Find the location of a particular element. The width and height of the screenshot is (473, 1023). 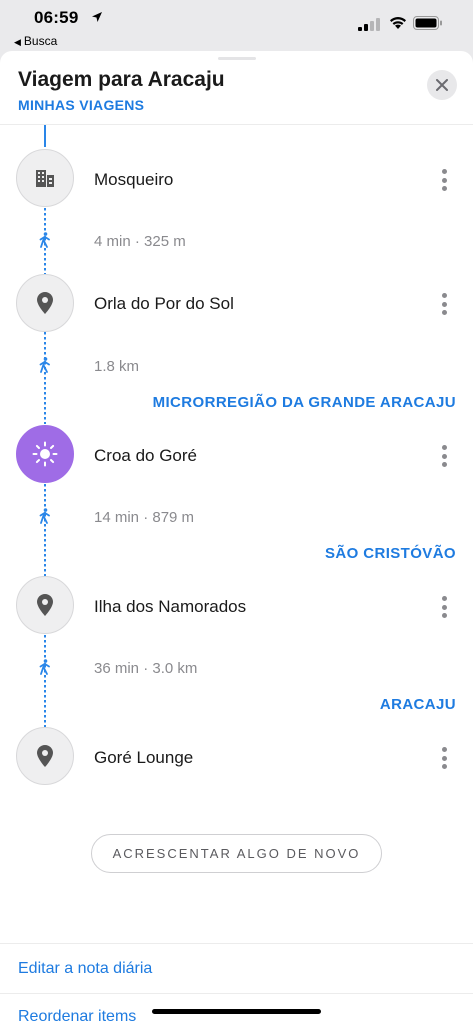

region-label: SÃO CRISTÓVÃO is located at coordinates (390, 553).